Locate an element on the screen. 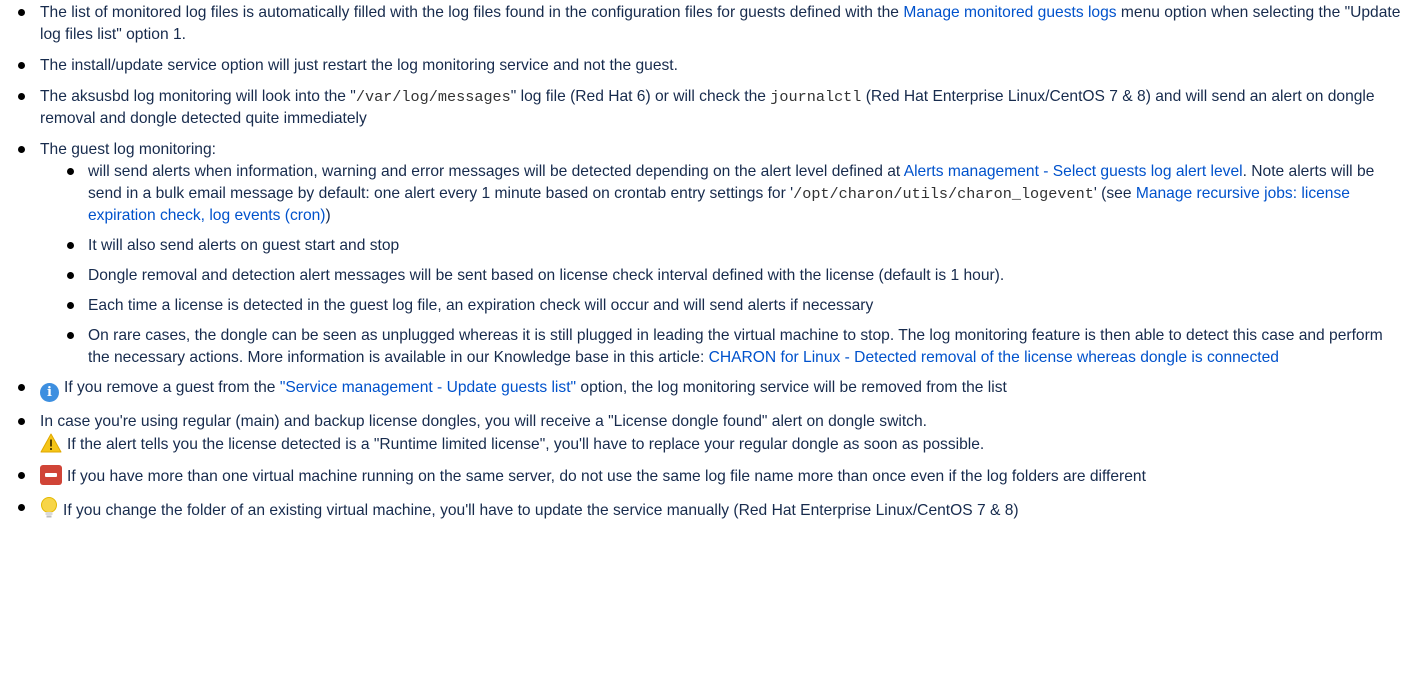 Image resolution: width=1419 pixels, height=683 pixels. info-icon: i is located at coordinates (49, 392).